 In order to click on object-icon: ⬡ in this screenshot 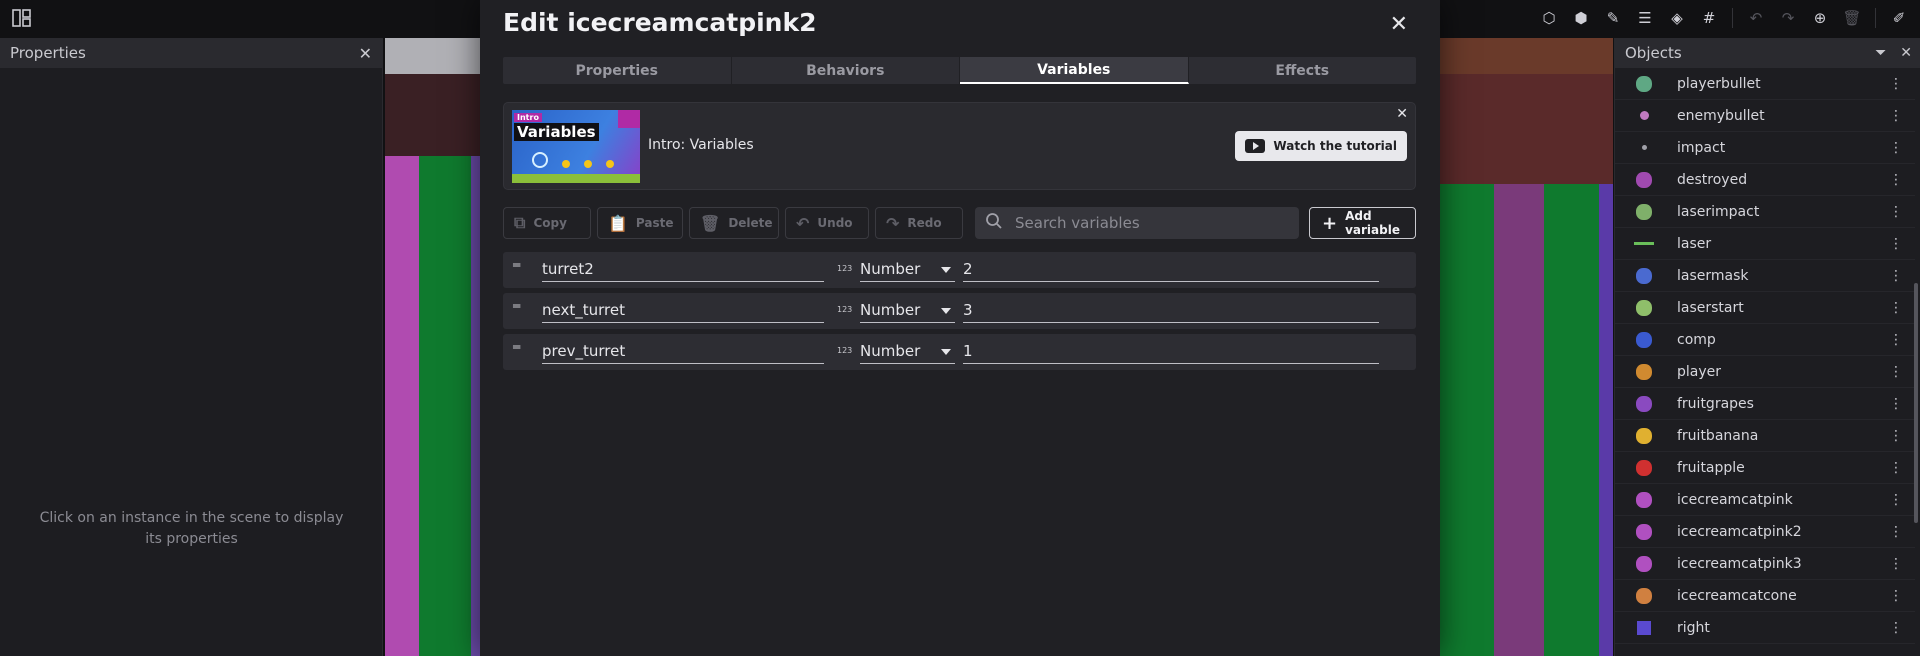, I will do `click(1549, 18)`.